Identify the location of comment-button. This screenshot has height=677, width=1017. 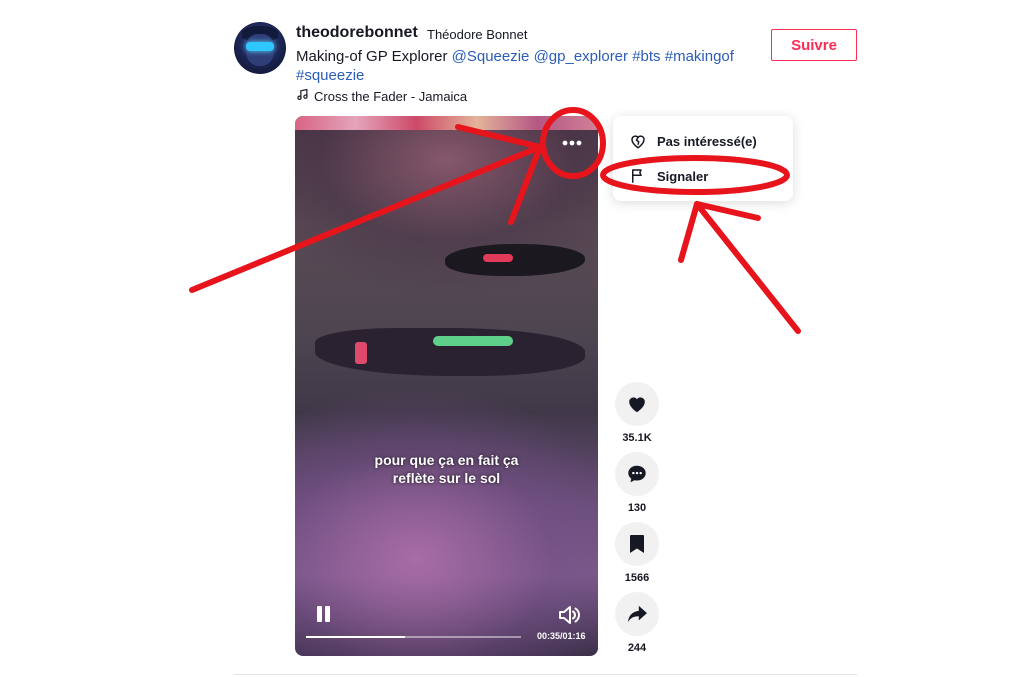
(637, 474).